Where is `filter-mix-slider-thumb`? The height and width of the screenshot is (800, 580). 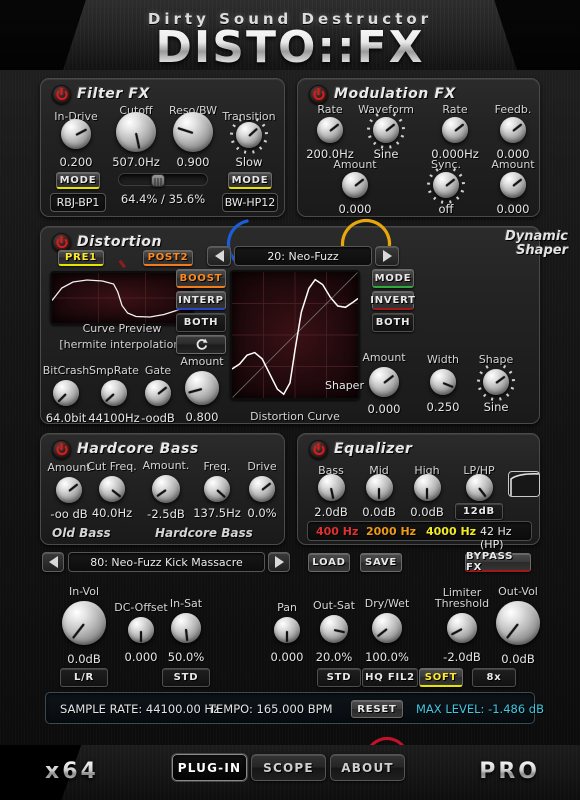 filter-mix-slider-thumb is located at coordinates (158, 180).